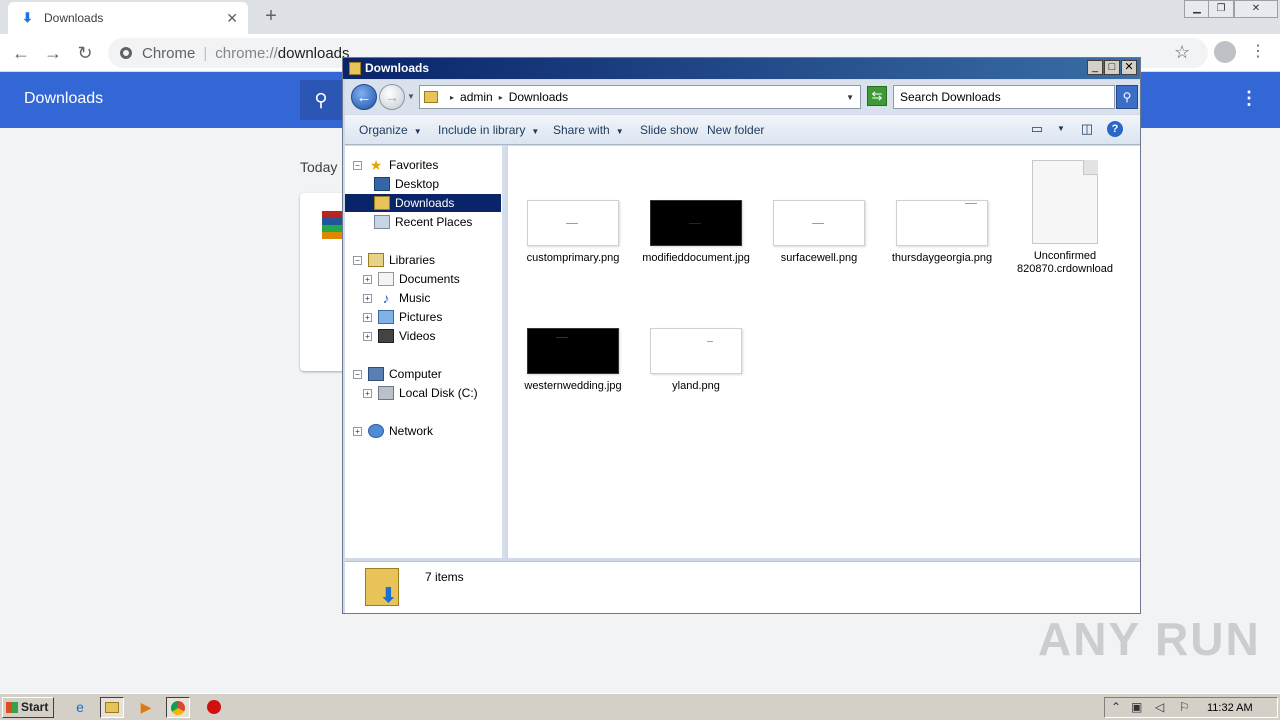  What do you see at coordinates (741, 68) in the screenshot?
I see `explorer-titlebar: Downloads _ □ ✕` at bounding box center [741, 68].